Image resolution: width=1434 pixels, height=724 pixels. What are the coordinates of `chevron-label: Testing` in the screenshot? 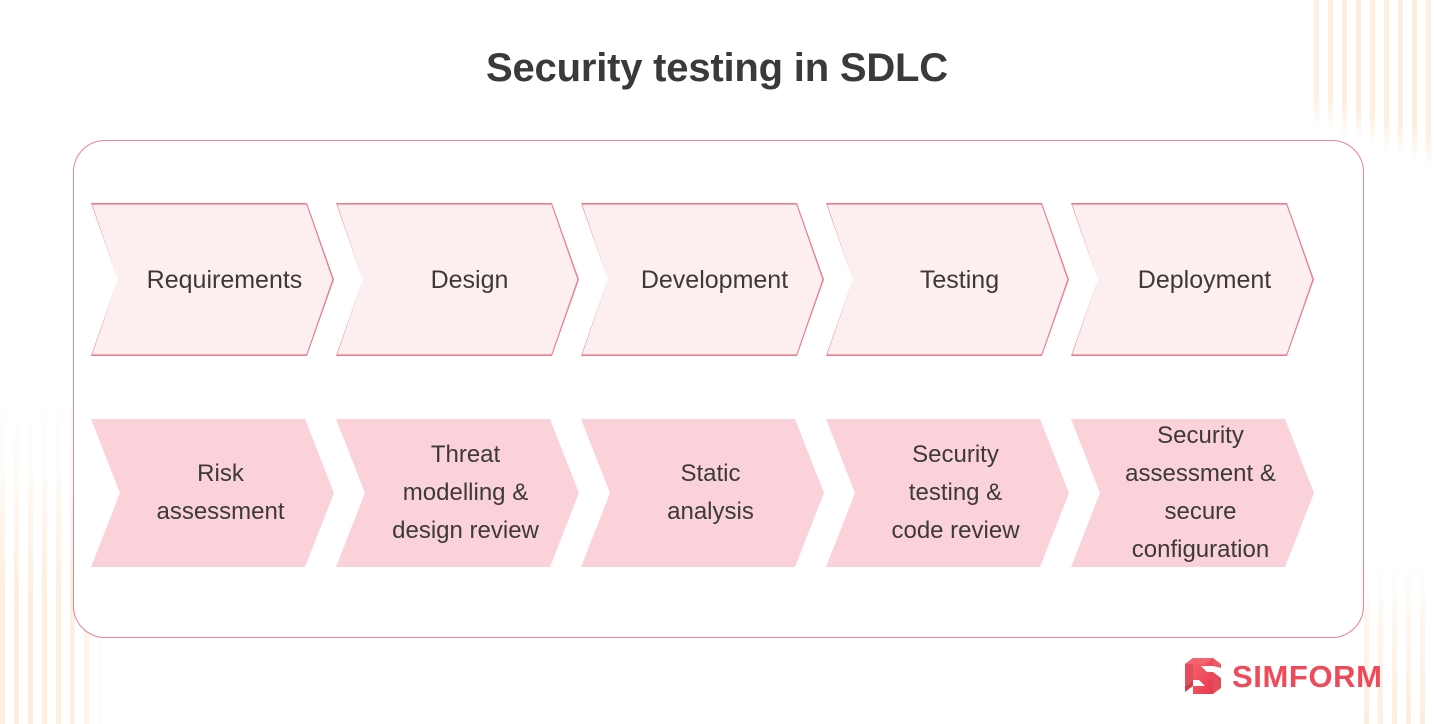 It's located at (959, 279).